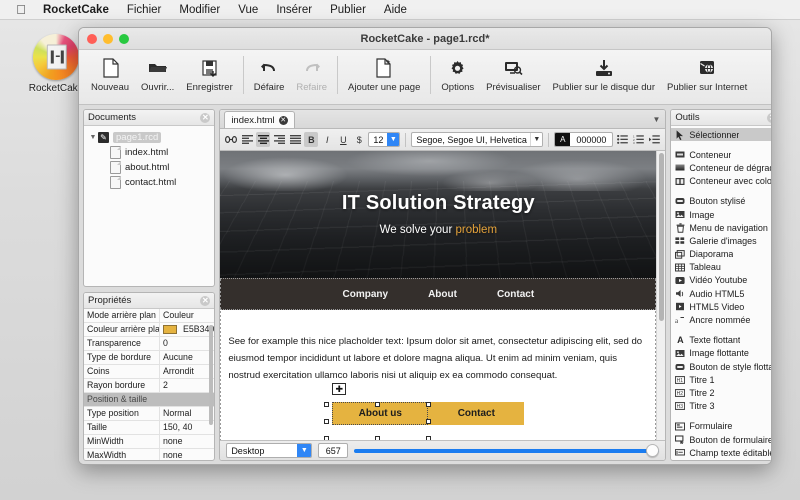 The height and width of the screenshot is (500, 800). I want to click on tool-item-conteneur-degrade: Conteneur de dégradé, so click(721, 167).